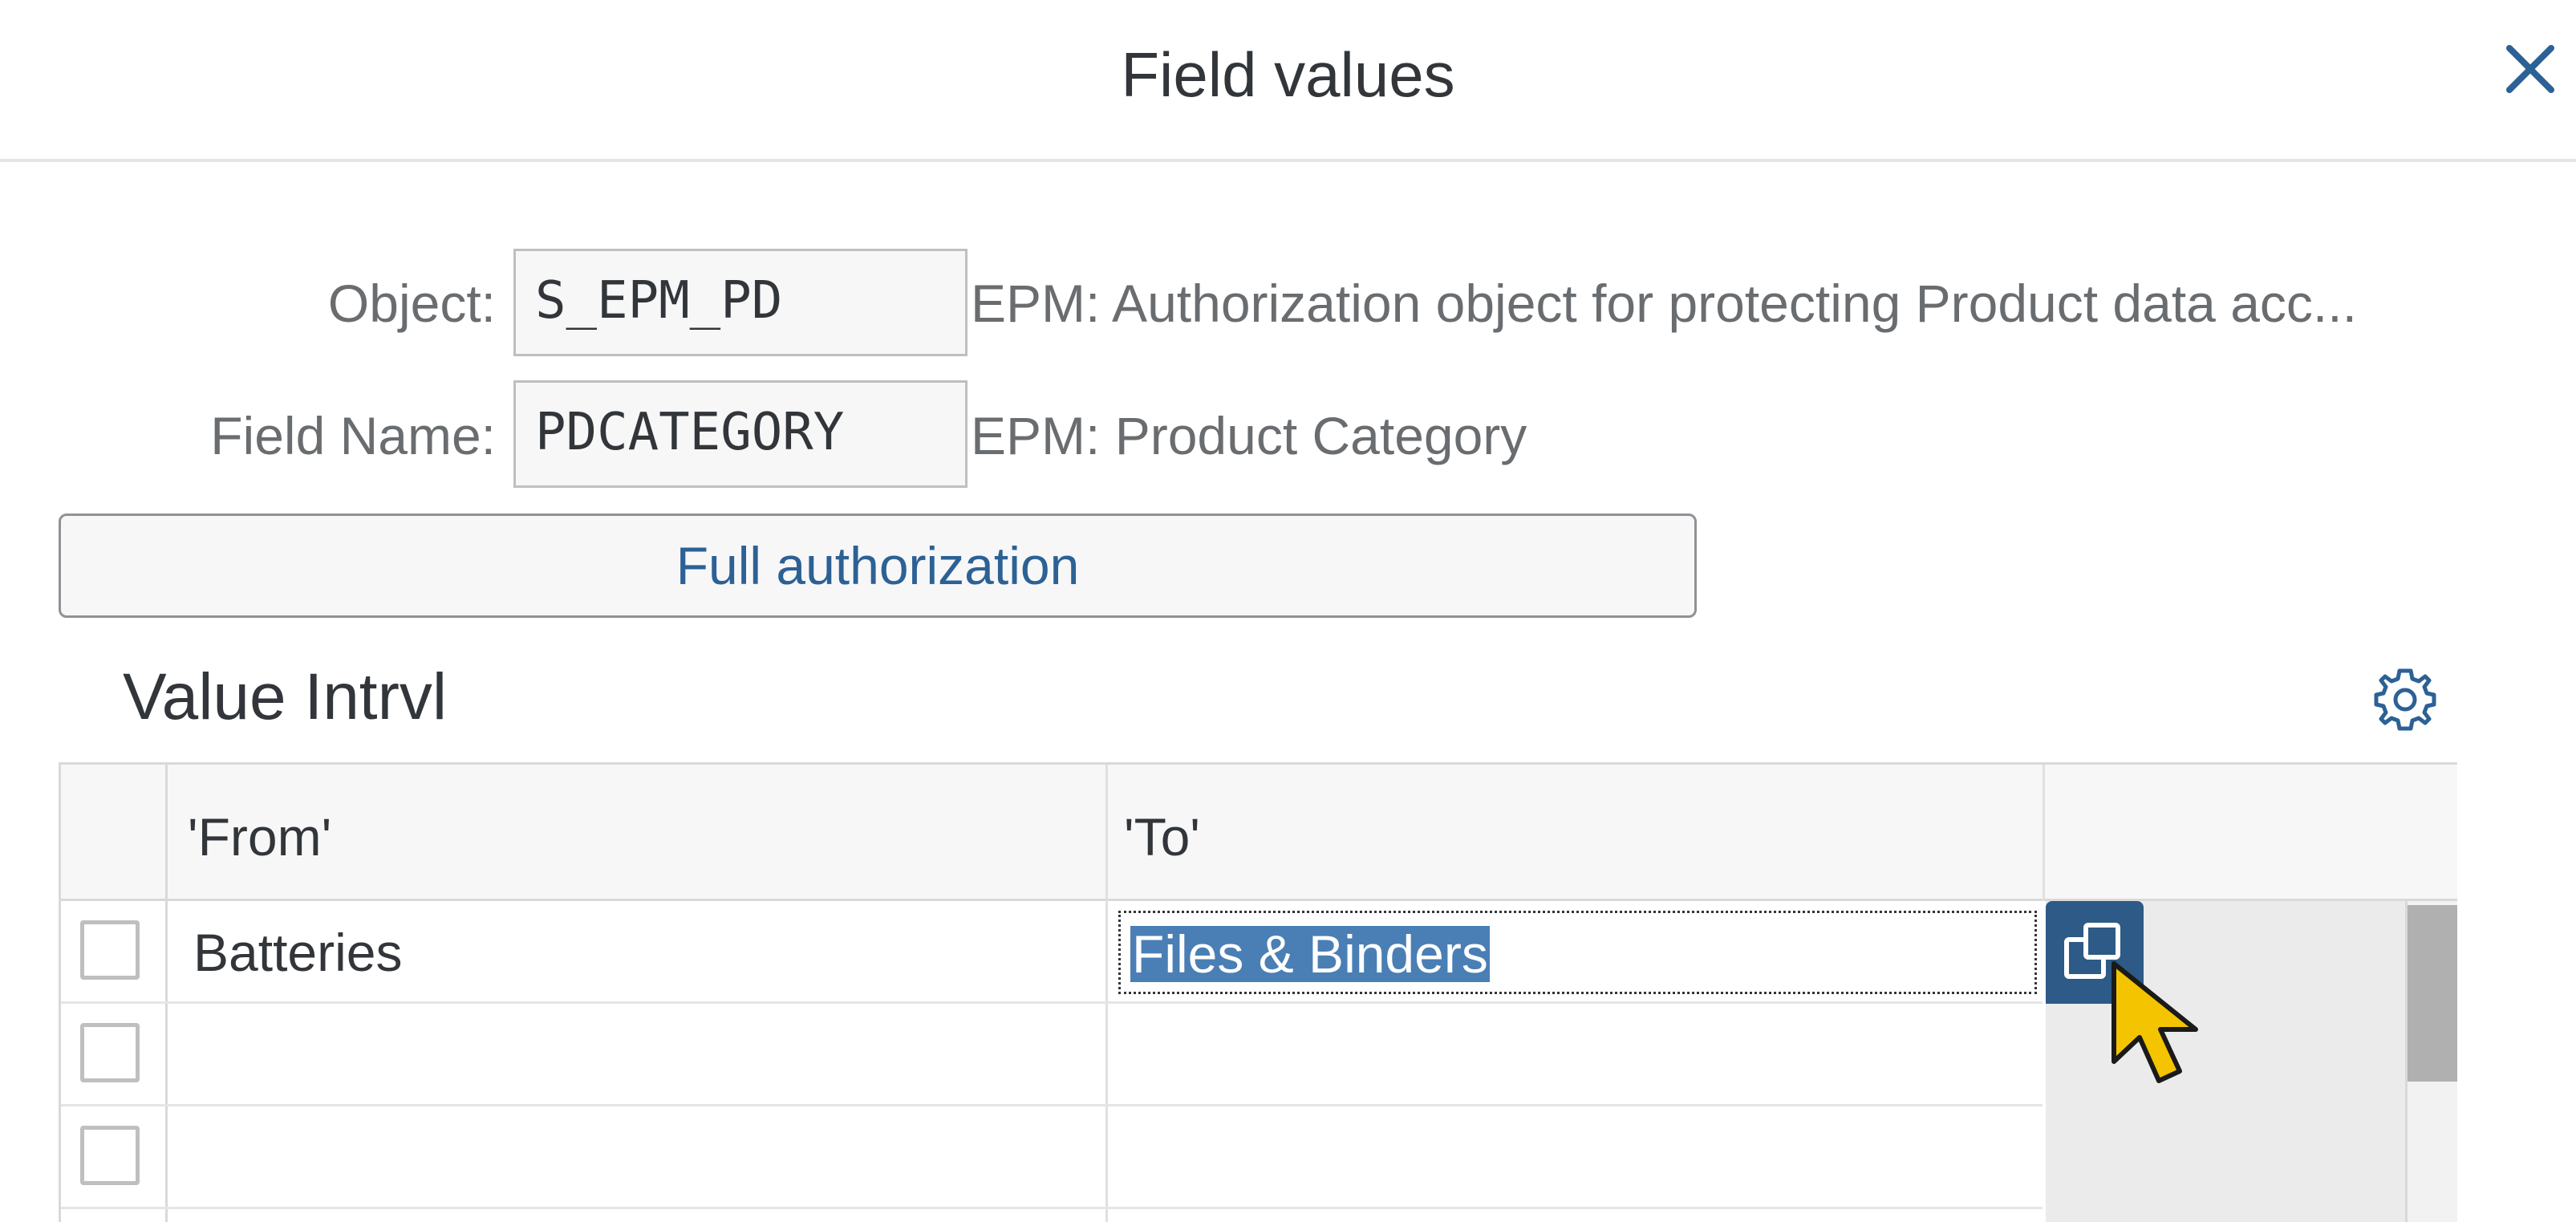 This screenshot has height=1222, width=2576. Describe the element at coordinates (2432, 993) in the screenshot. I see `scrollbar-thumb` at that location.